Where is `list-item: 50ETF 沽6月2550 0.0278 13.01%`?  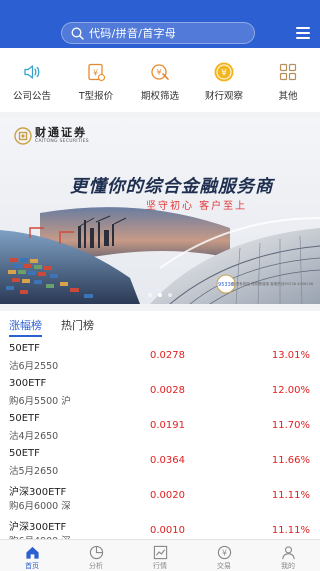
list-item: 50ETF 沽6月2550 0.0278 13.01% is located at coordinates (160, 358).